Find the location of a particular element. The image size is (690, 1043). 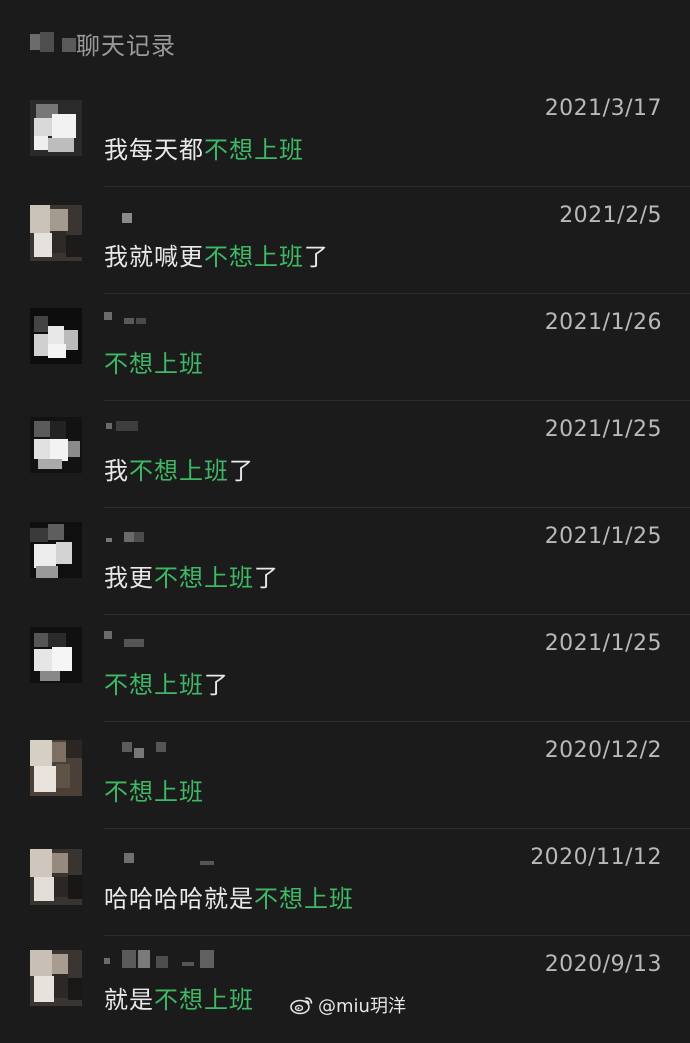

chat-history-header: 聊天记录 is located at coordinates (345, 40).